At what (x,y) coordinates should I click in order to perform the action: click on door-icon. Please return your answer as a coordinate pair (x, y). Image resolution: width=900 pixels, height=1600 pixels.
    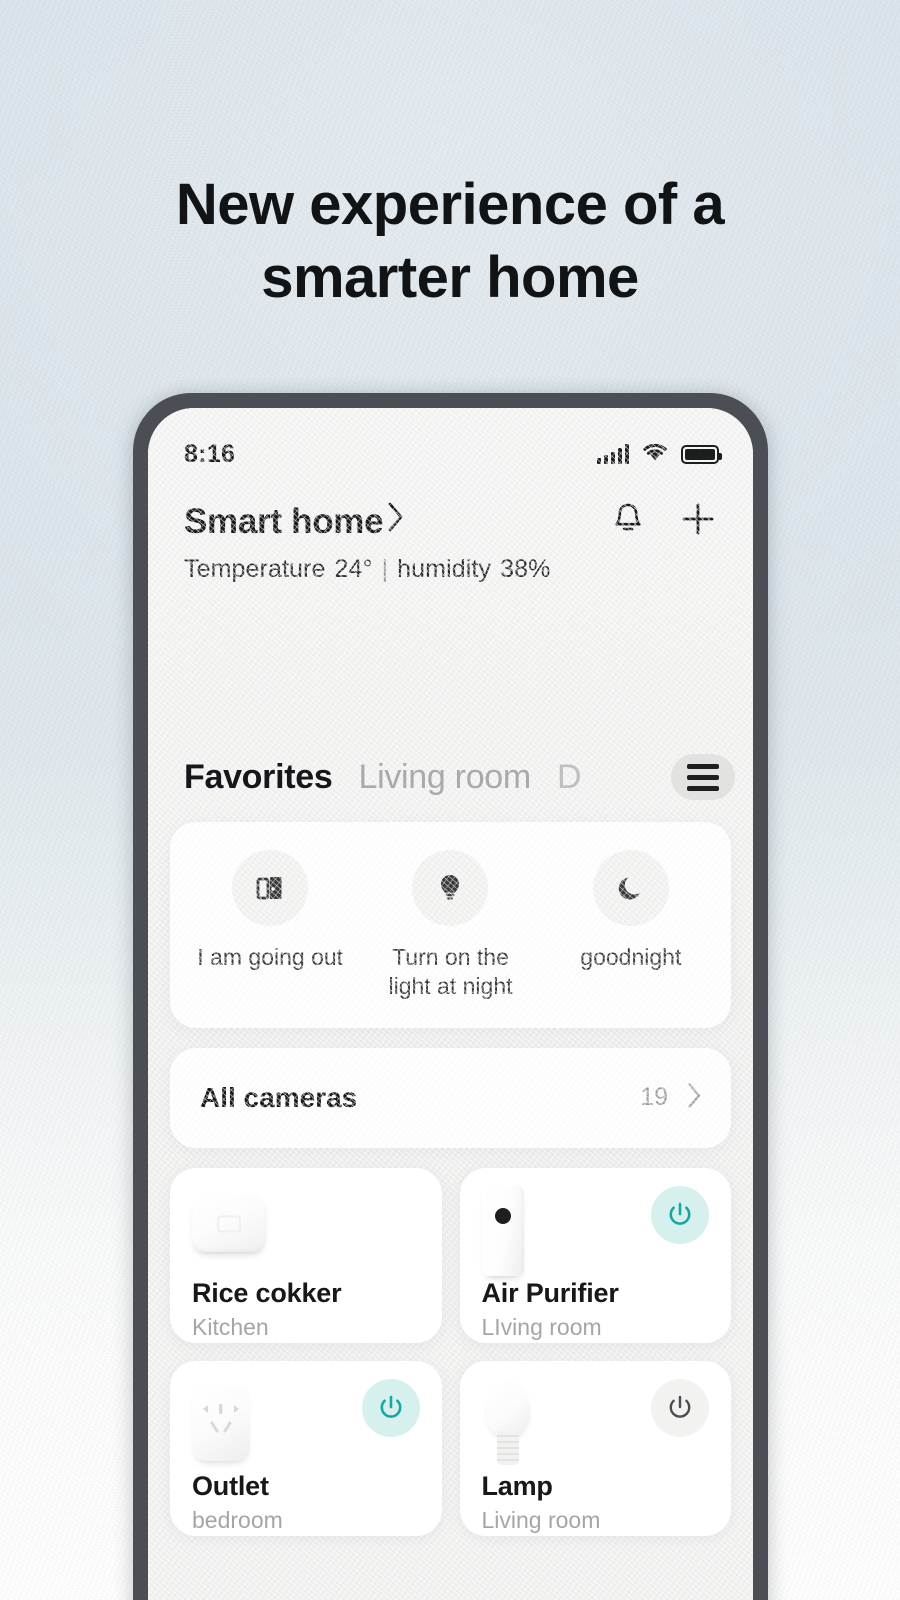
    Looking at the image, I should click on (270, 888).